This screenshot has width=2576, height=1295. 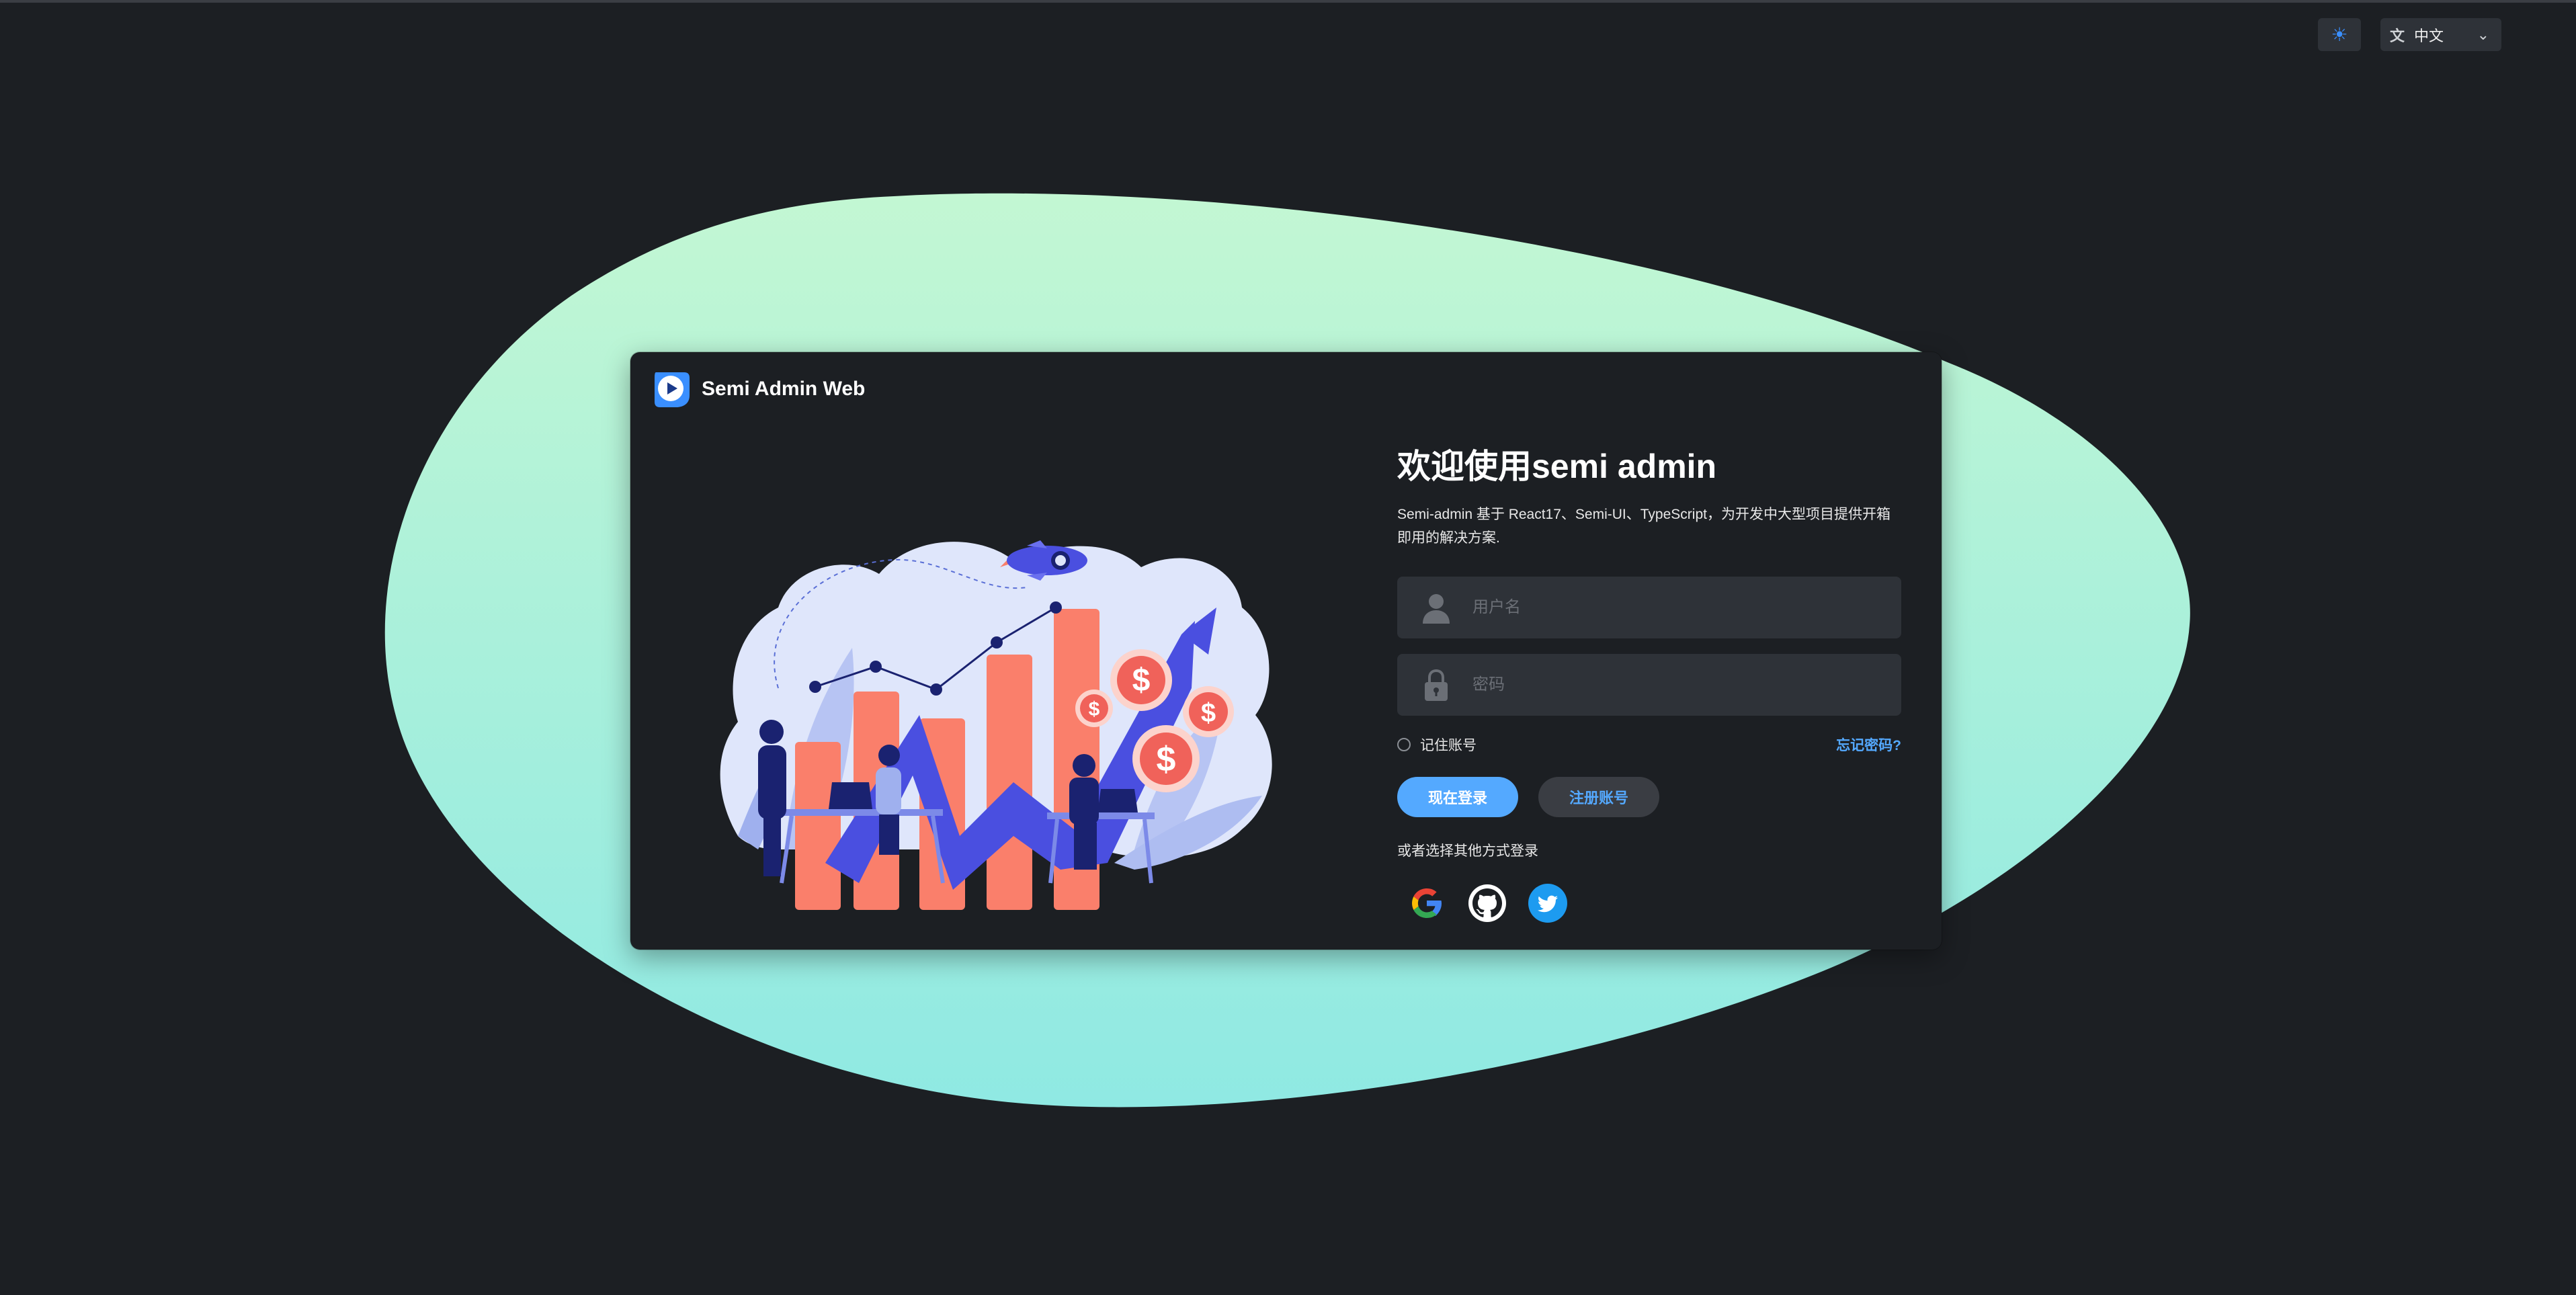 What do you see at coordinates (1436, 685) in the screenshot?
I see `lock-icon` at bounding box center [1436, 685].